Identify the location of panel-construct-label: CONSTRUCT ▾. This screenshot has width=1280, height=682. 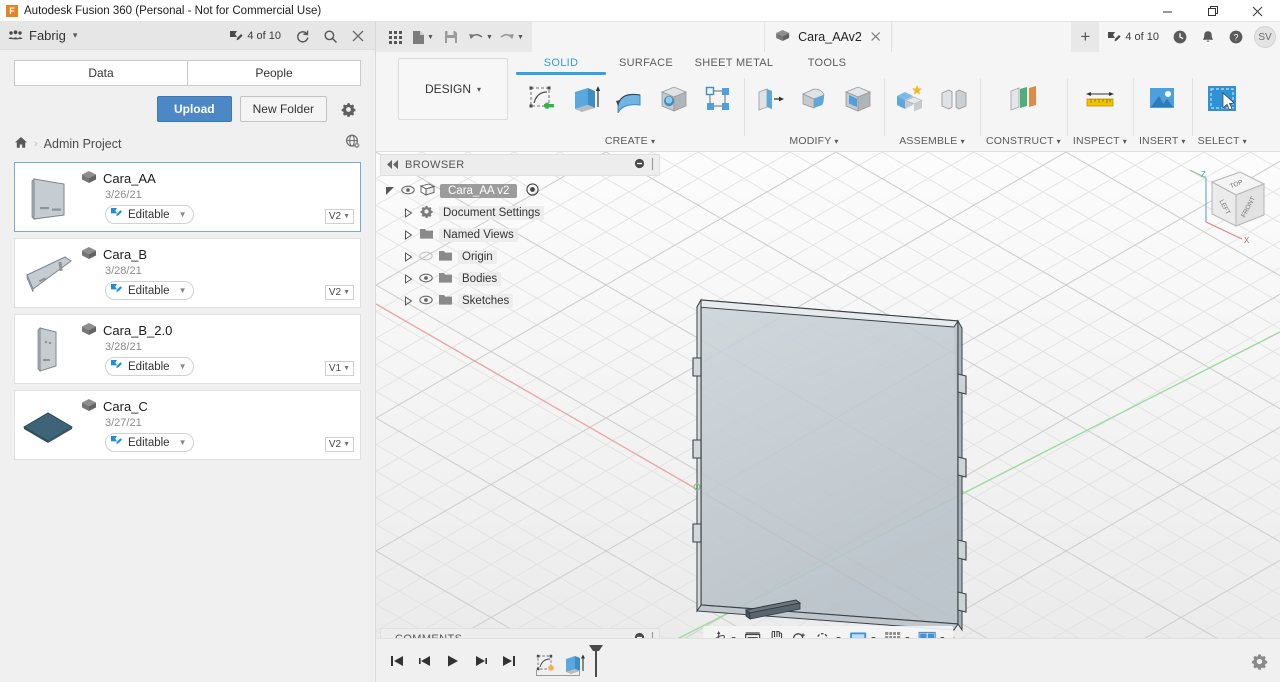
(1023, 142).